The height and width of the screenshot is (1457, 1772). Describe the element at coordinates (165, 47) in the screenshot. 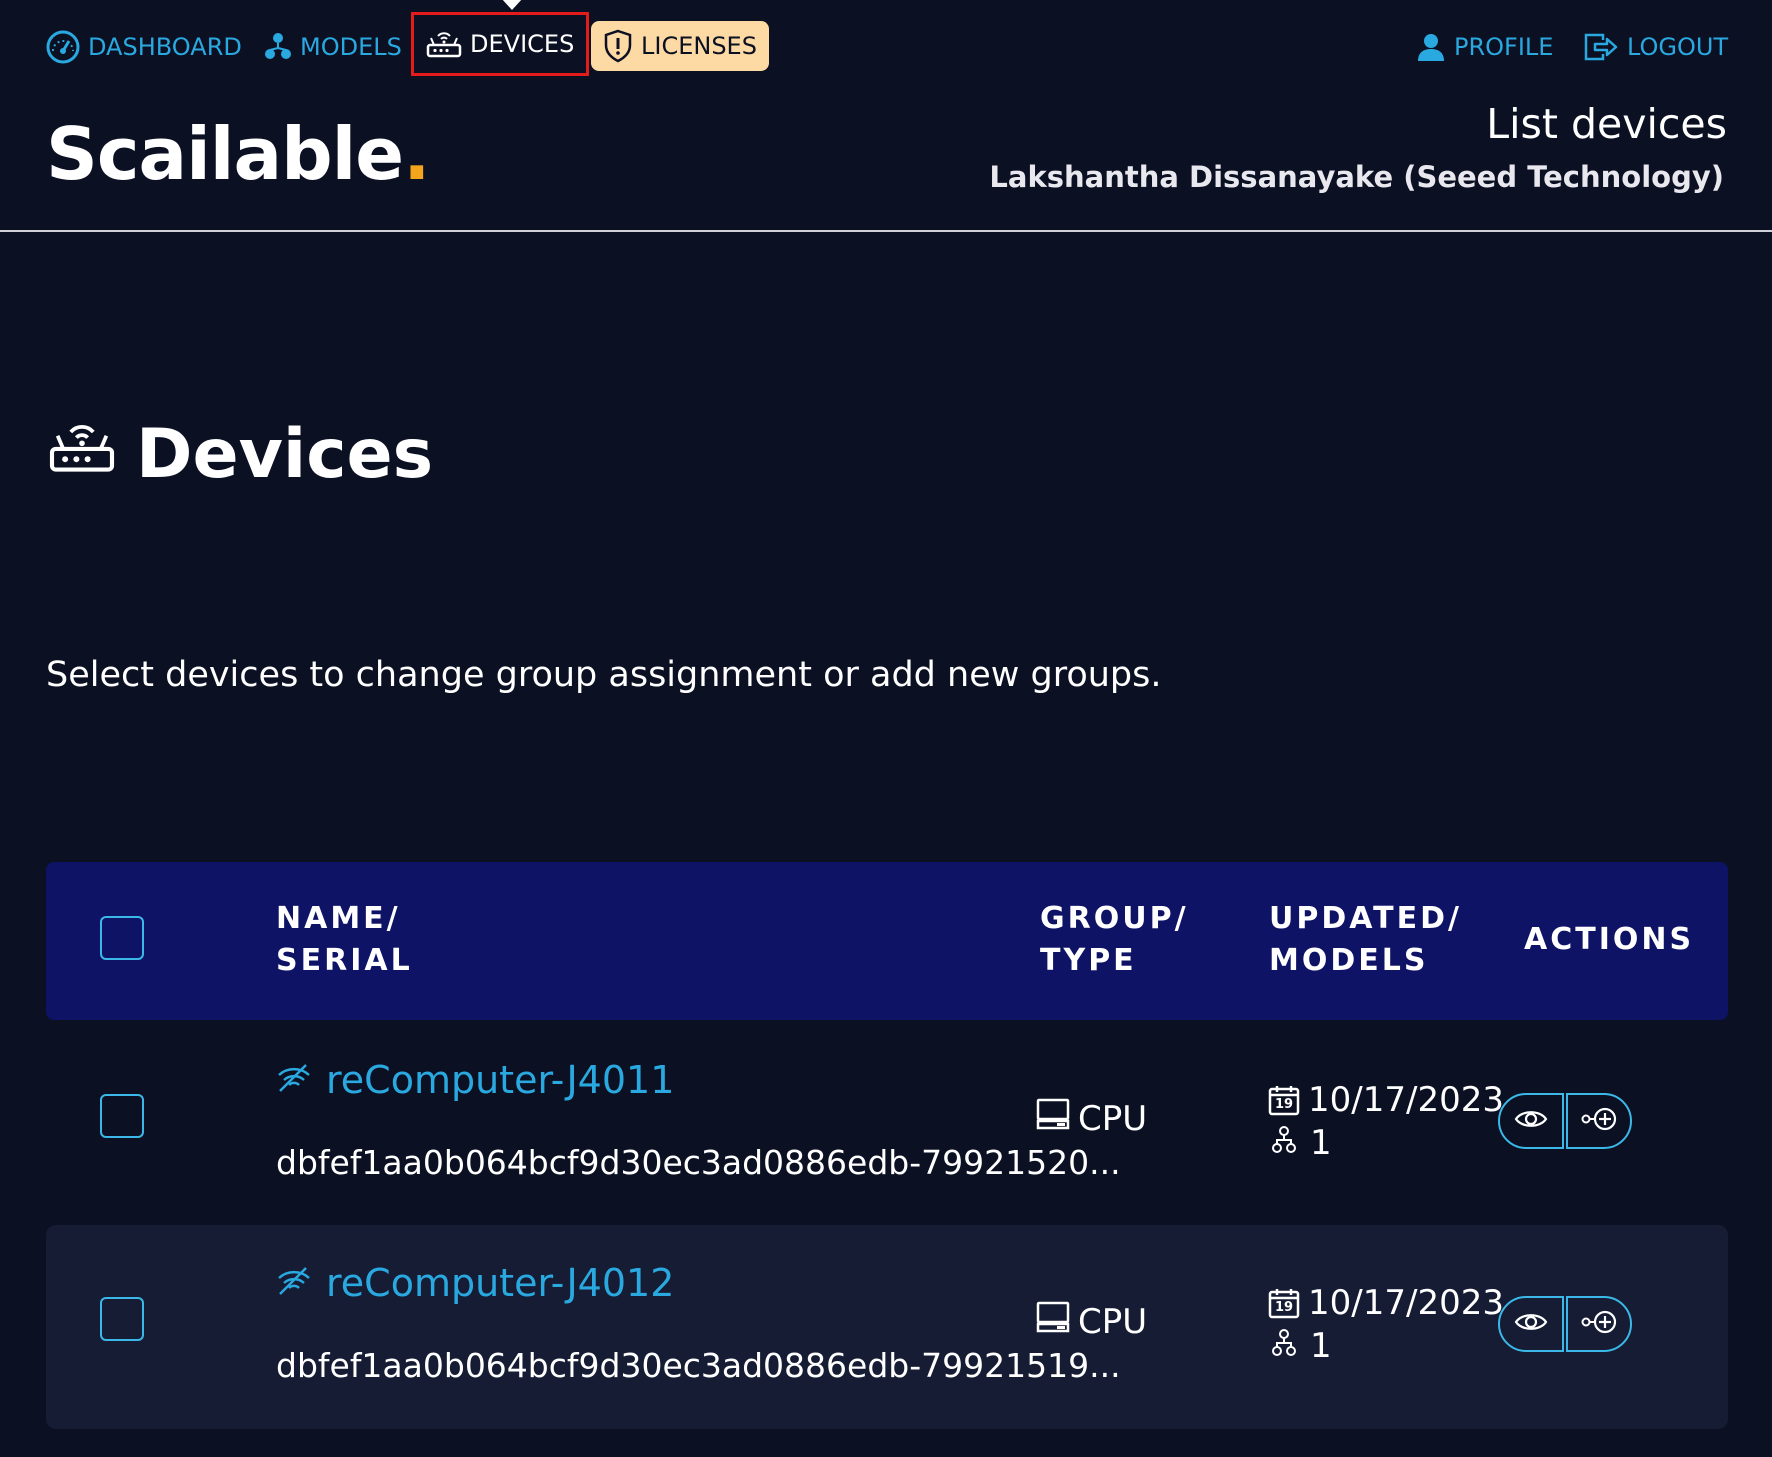

I see `nav-dashboard-label: DASHBOARD` at that location.